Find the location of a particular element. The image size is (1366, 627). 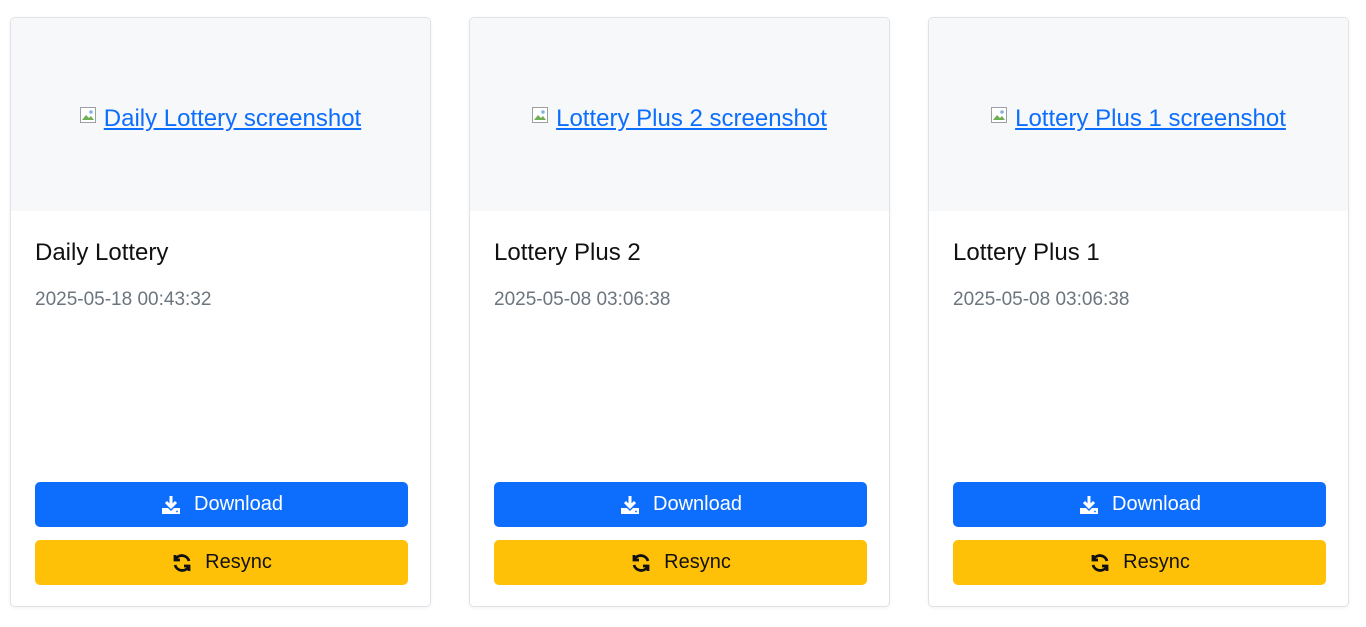

screenshot-link: Lottery Plus 2 screenshot is located at coordinates (679, 119).